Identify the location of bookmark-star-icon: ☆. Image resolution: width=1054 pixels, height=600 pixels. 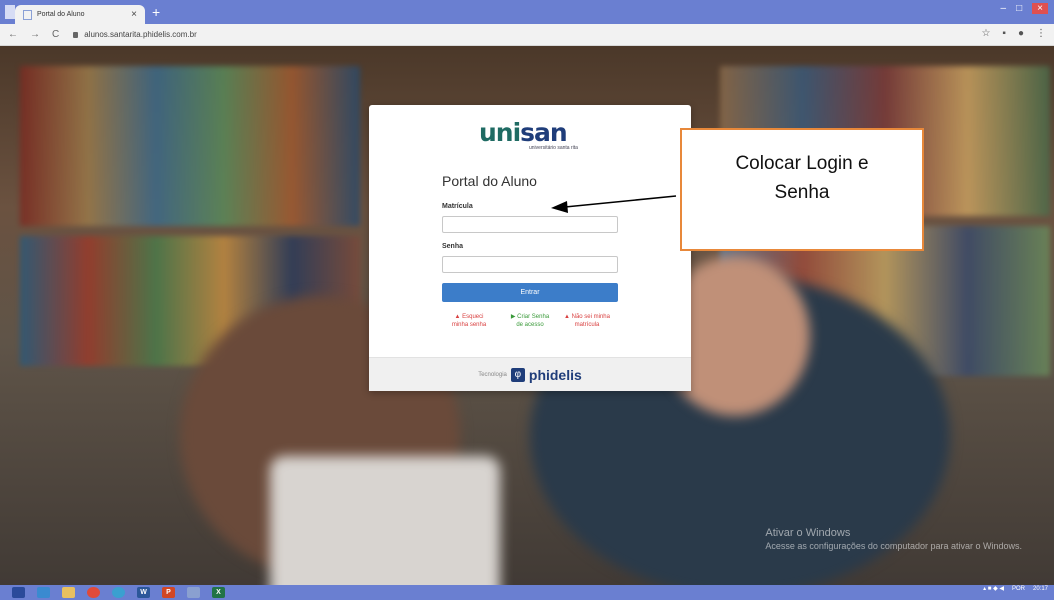
(985, 33).